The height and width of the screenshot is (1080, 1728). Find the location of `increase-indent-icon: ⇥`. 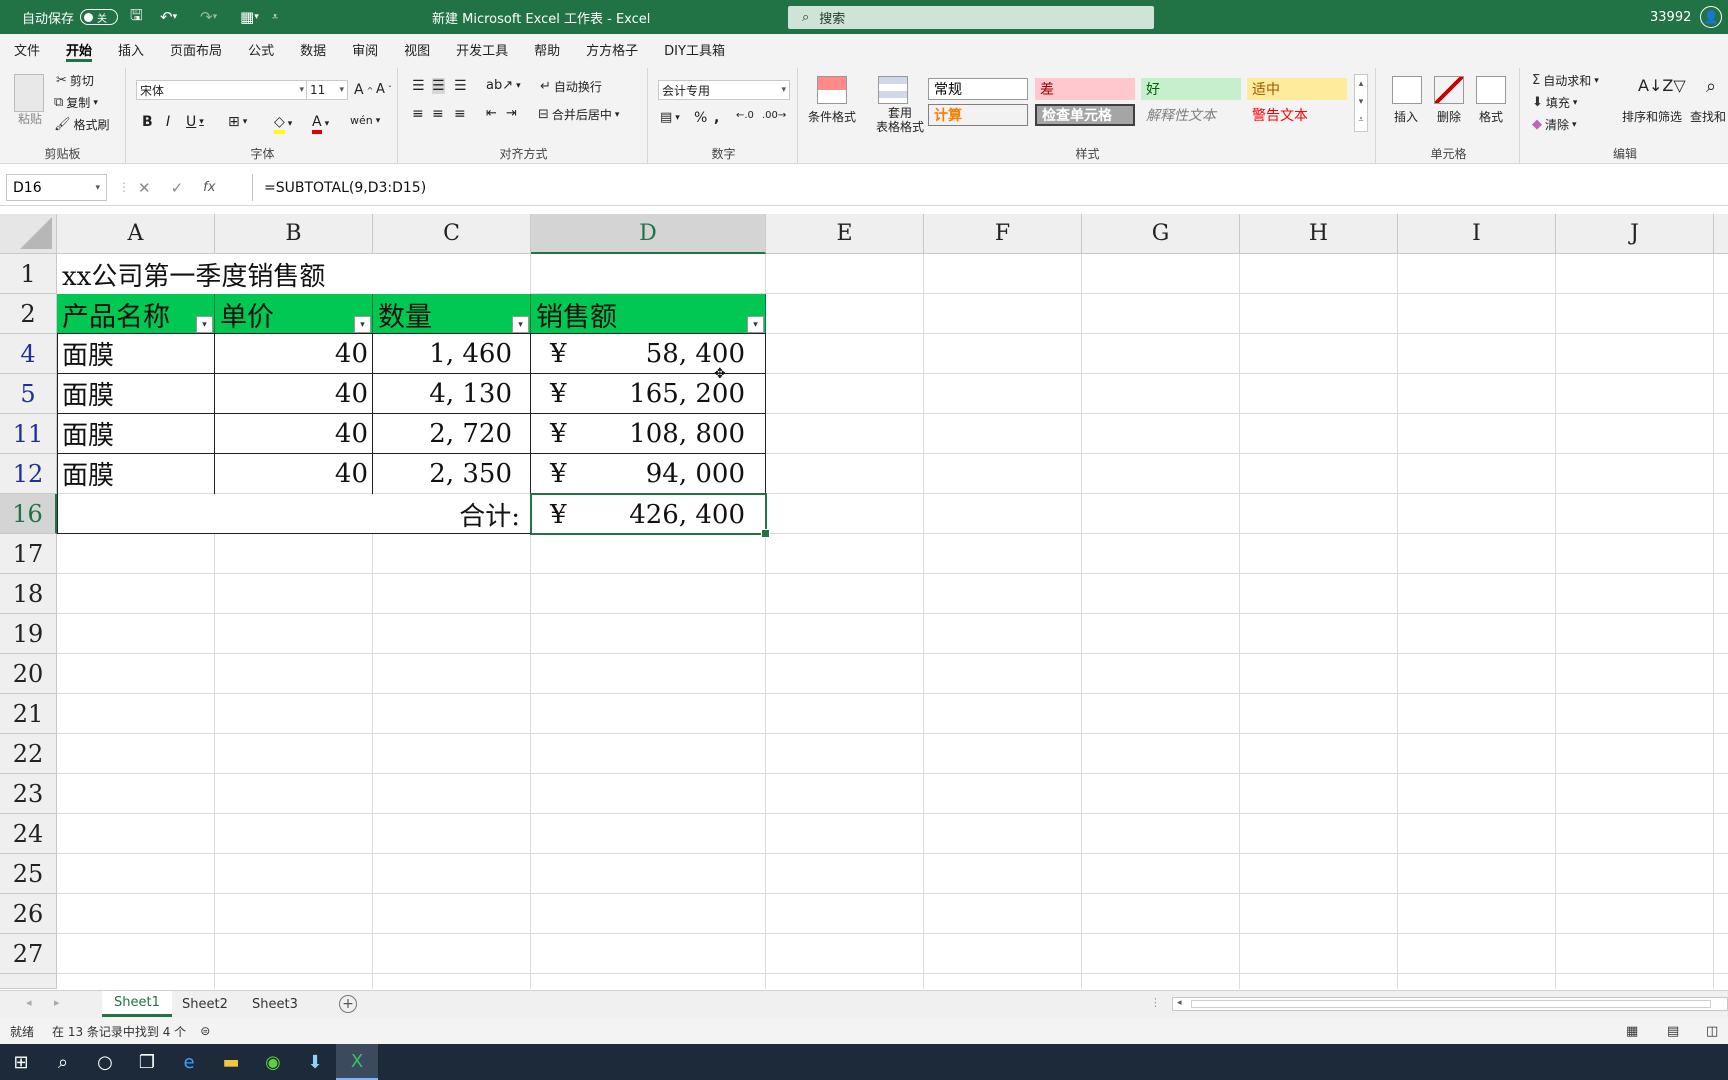

increase-indent-icon: ⇥ is located at coordinates (511, 113).